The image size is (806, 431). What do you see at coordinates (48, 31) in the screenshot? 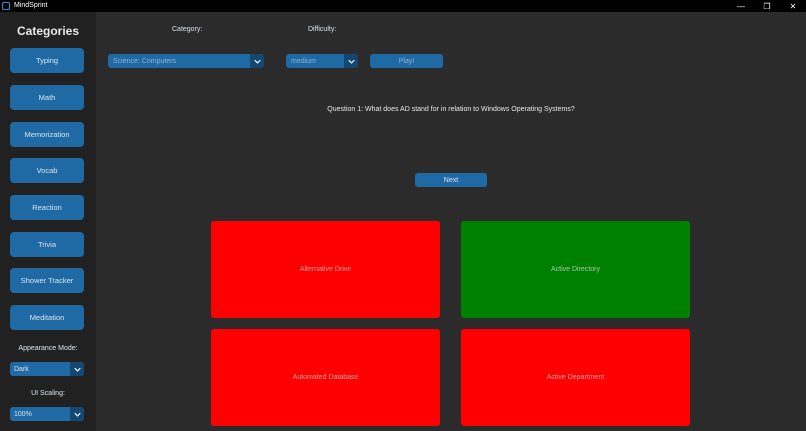
I see `sidebar-heading: Categories` at bounding box center [48, 31].